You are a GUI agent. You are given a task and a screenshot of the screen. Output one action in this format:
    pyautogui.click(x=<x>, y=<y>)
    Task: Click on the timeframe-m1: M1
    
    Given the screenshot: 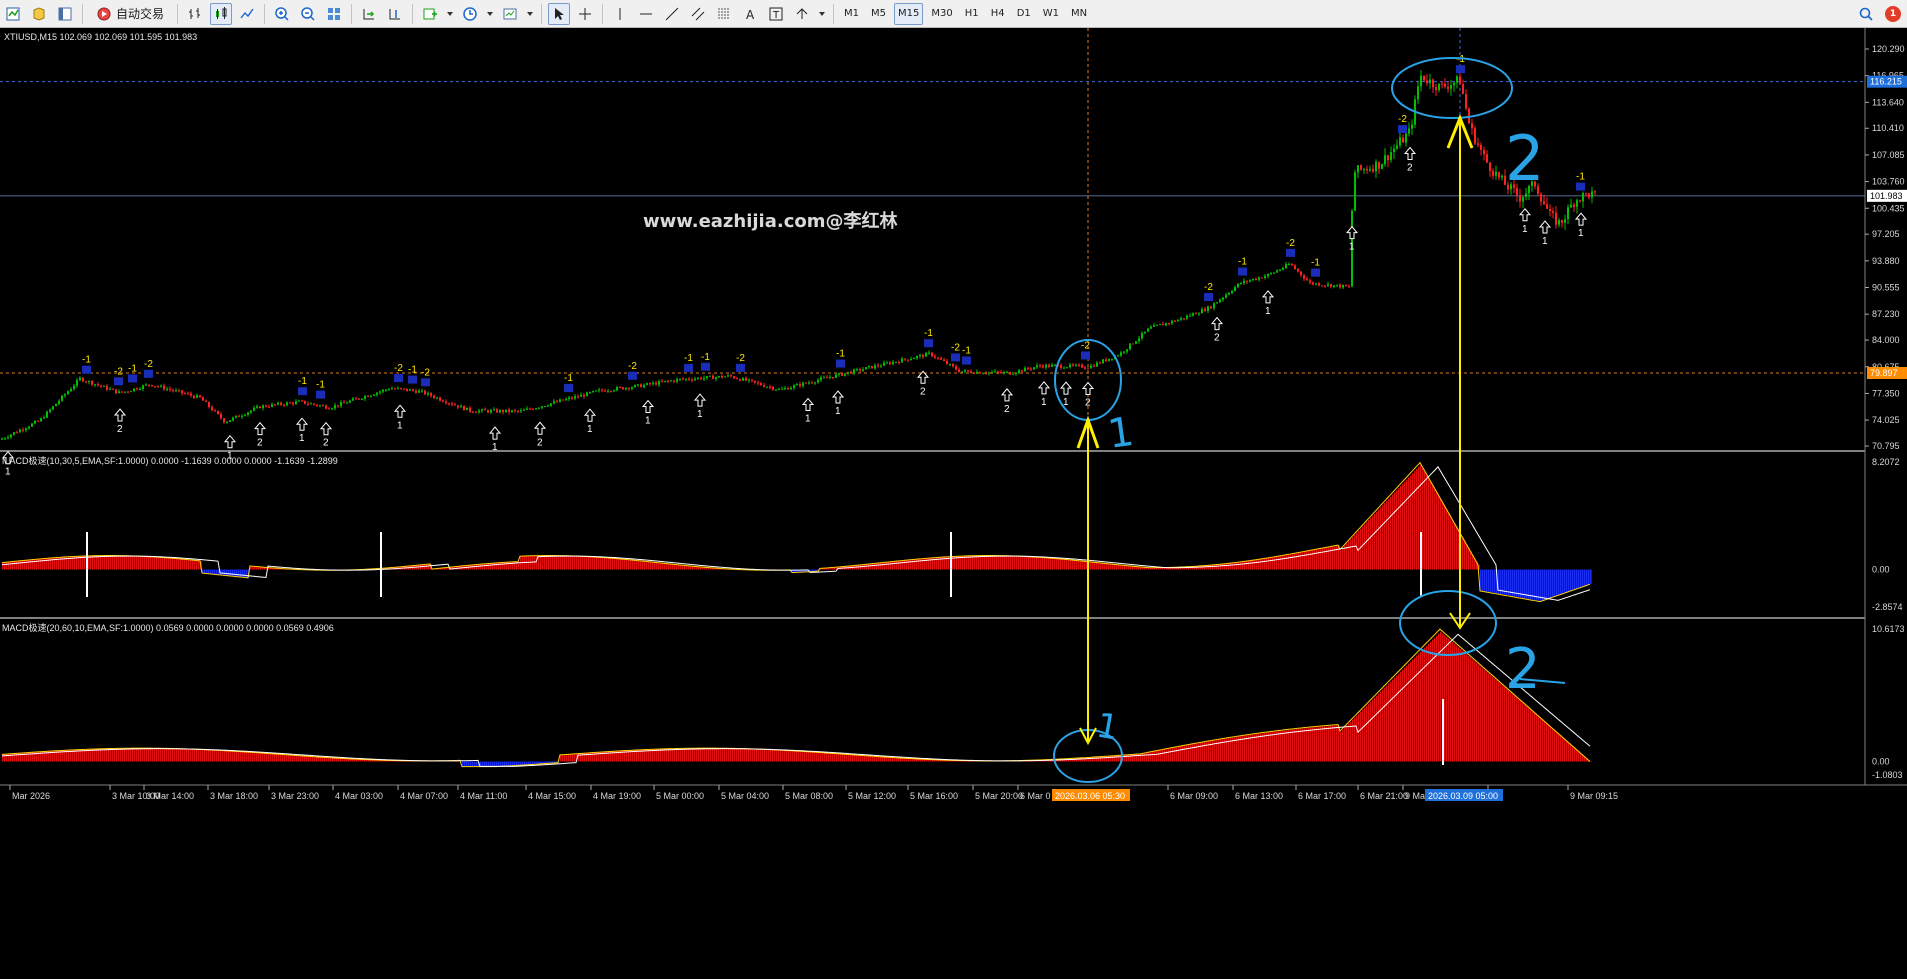 What is the action you would take?
    pyautogui.click(x=851, y=14)
    